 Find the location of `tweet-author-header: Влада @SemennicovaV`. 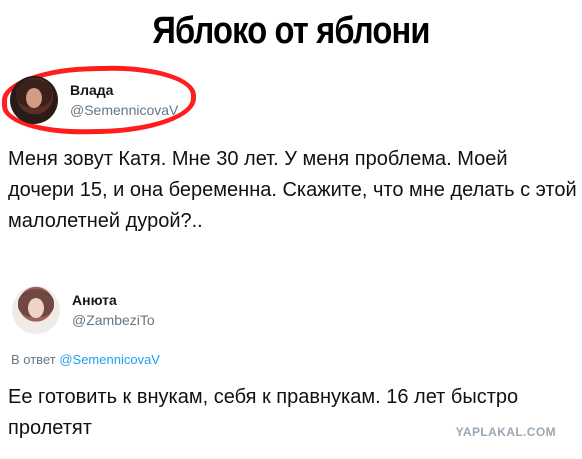

tweet-author-header: Влада @SemennicovaV is located at coordinates (94, 100).